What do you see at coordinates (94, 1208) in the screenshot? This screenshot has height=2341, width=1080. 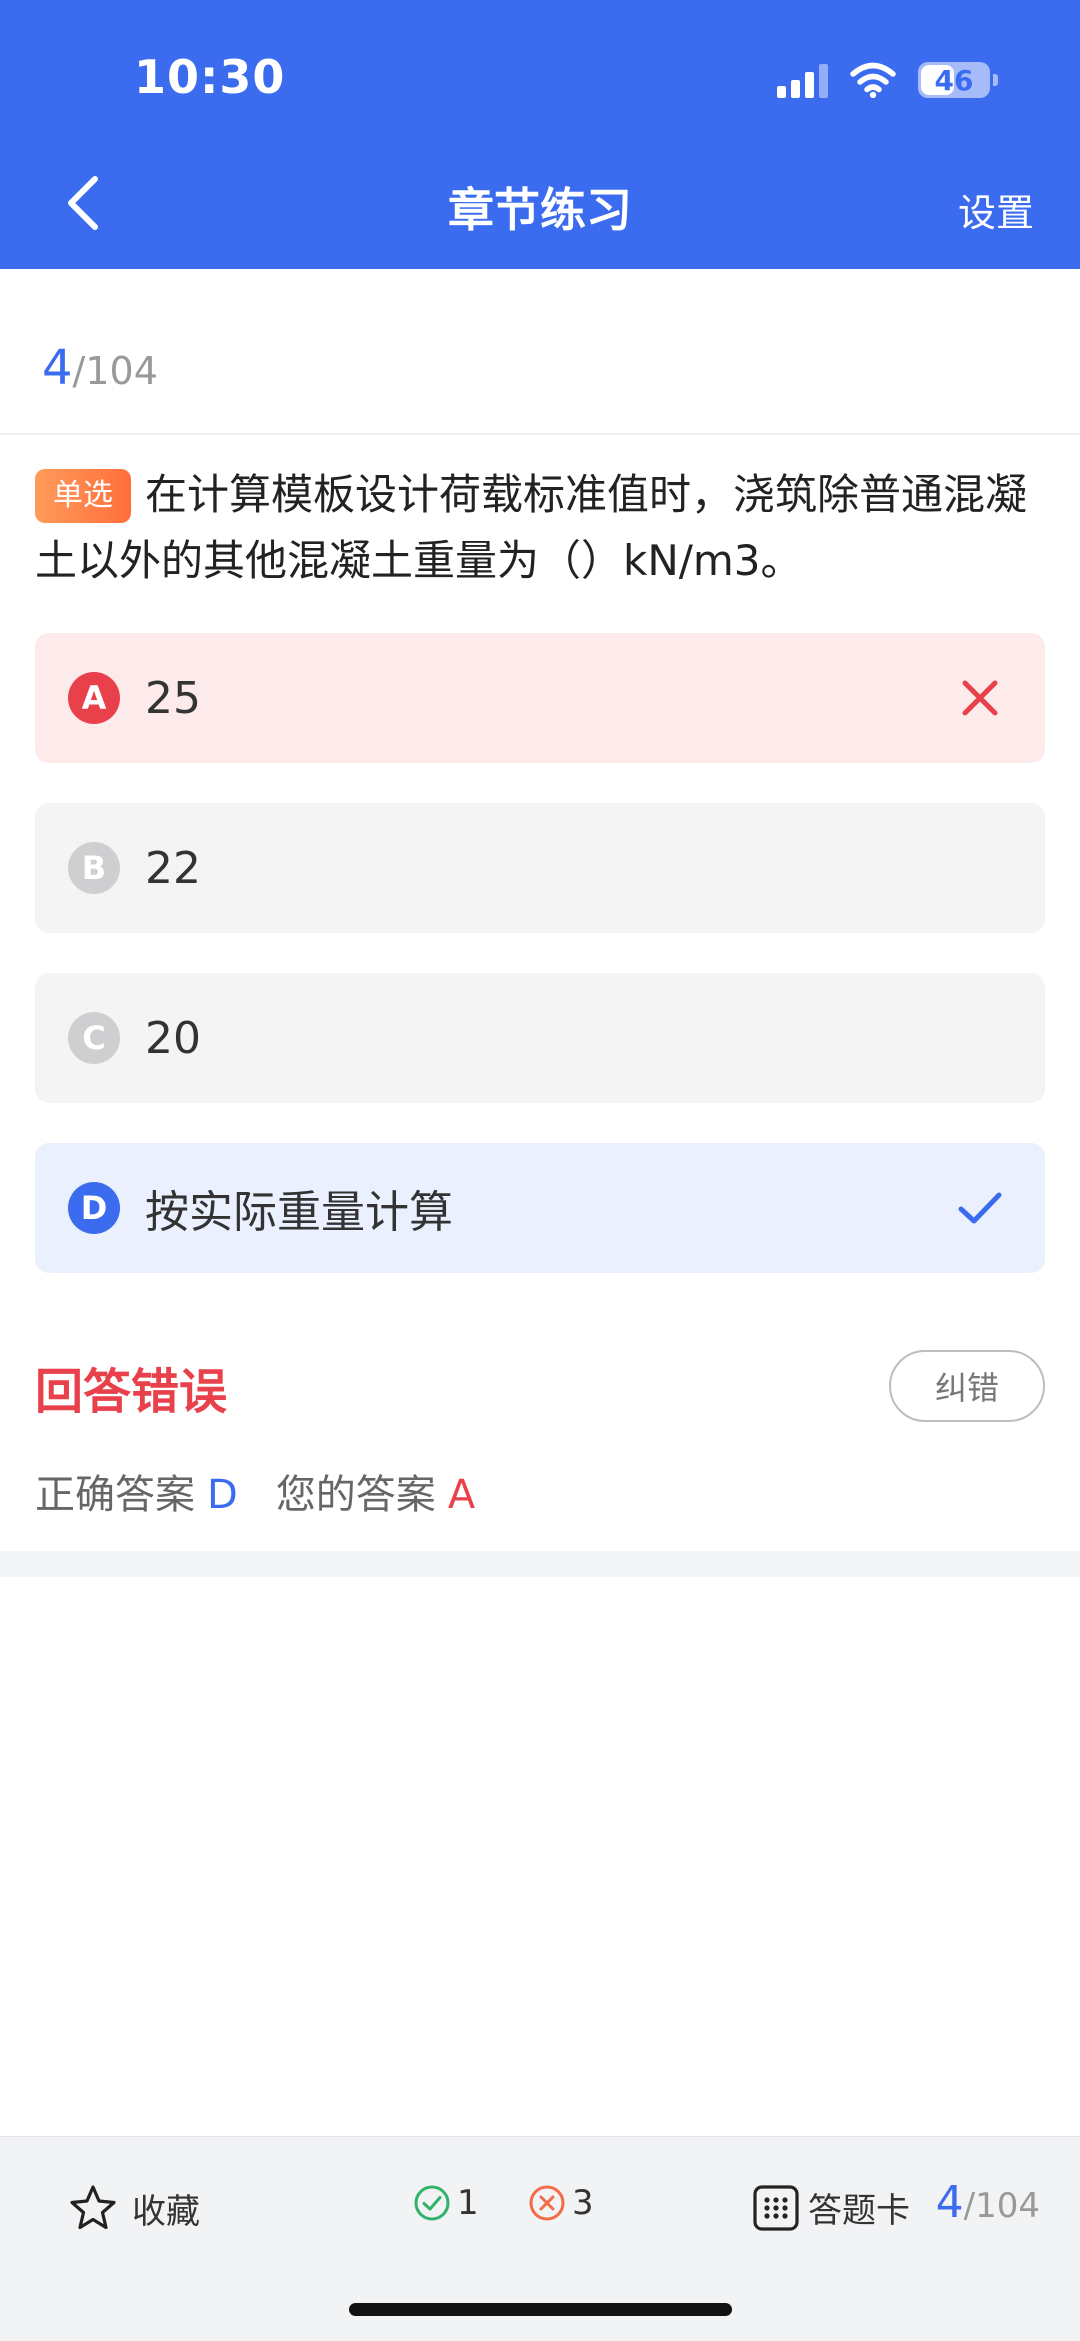 I see `option-letter-d: D` at bounding box center [94, 1208].